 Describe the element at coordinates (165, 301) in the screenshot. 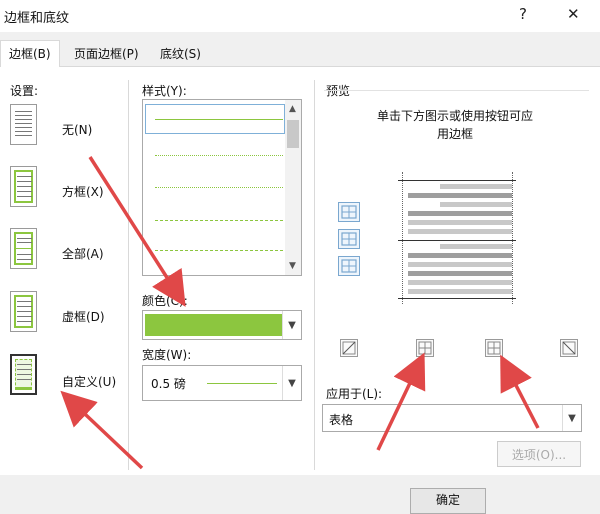

I see `color-label: 颜色(C):` at that location.